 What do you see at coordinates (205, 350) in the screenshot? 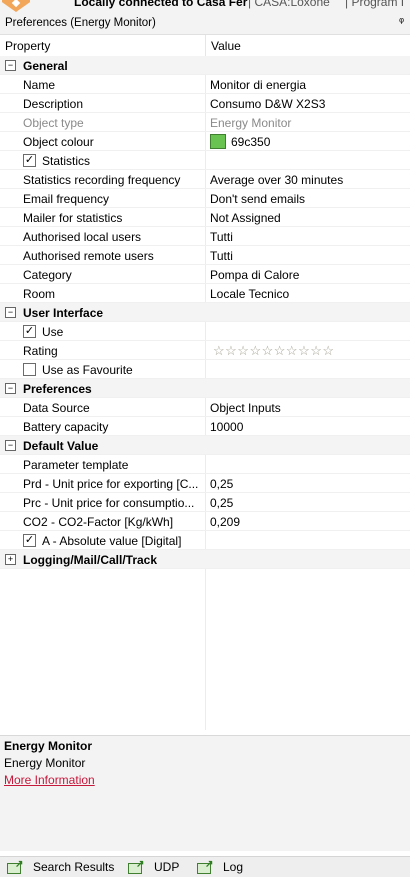
I see `property-row-rating: Rating ☆☆☆☆☆☆☆☆☆☆` at bounding box center [205, 350].